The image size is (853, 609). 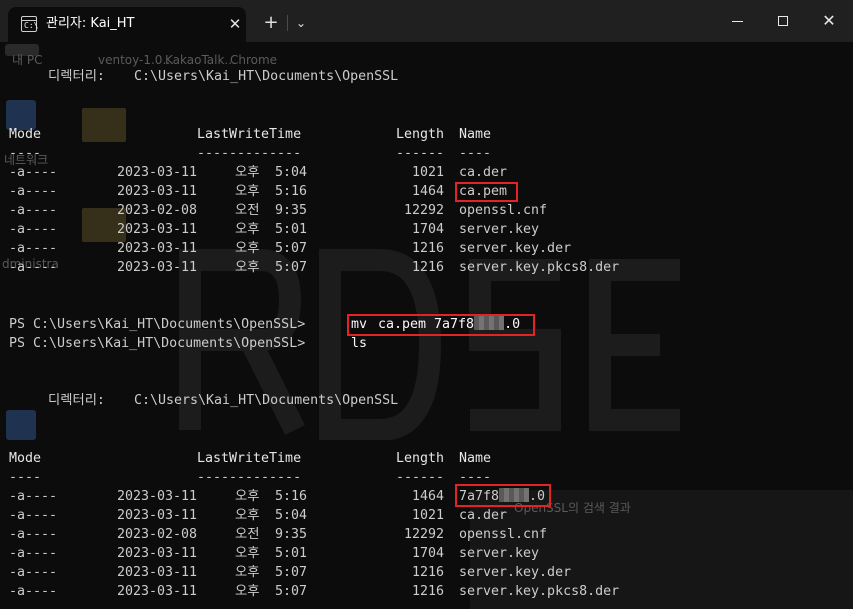 What do you see at coordinates (90, 23) in the screenshot?
I see `tab-title: 관리자: Kai_HT` at bounding box center [90, 23].